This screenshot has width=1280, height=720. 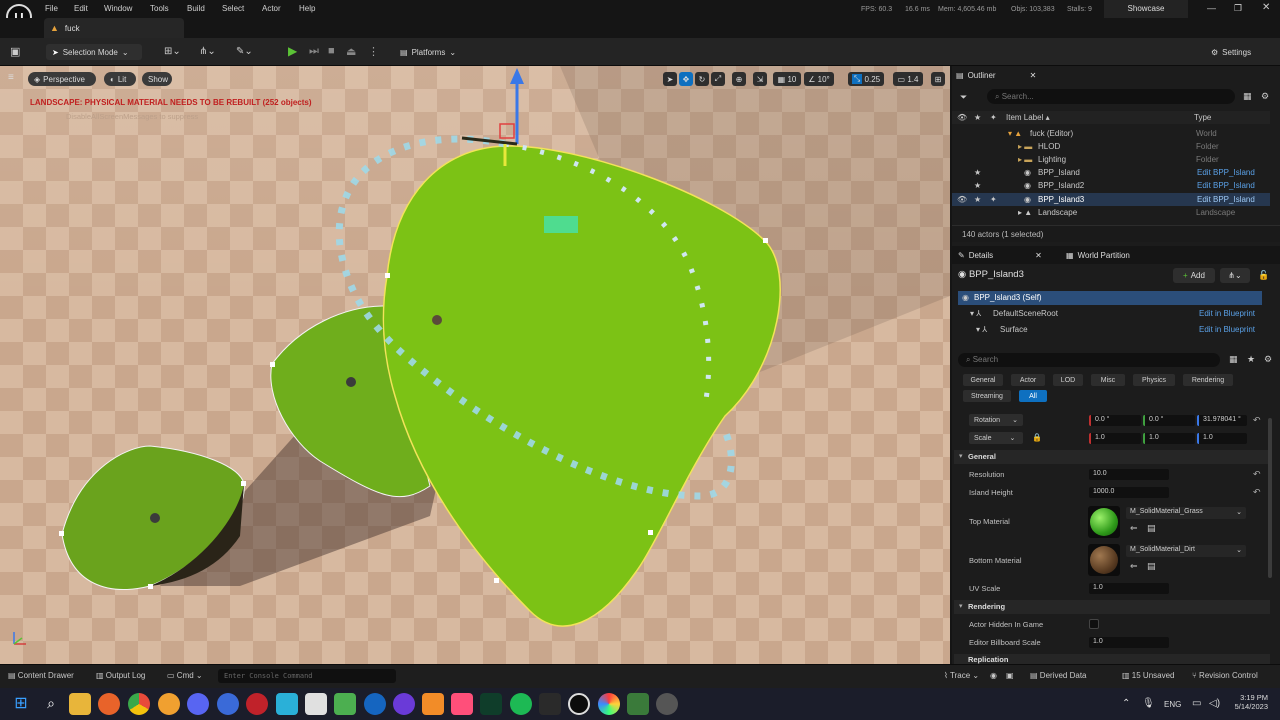 I want to click on menu-window: Window, so click(x=118, y=8).